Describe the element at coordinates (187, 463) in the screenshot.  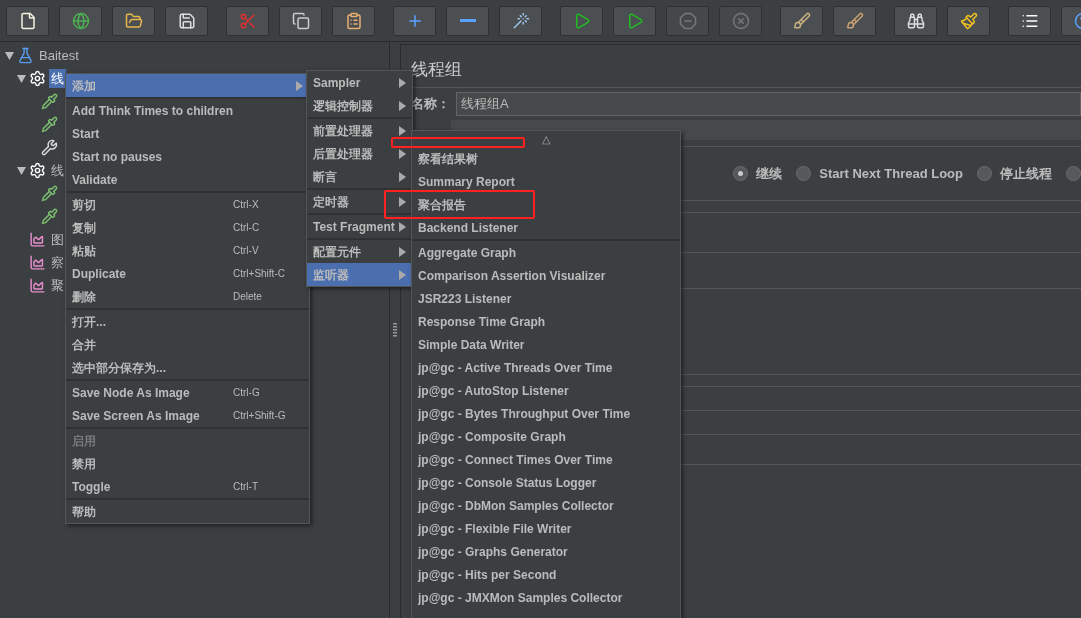
I see `menu-item: 禁用` at that location.